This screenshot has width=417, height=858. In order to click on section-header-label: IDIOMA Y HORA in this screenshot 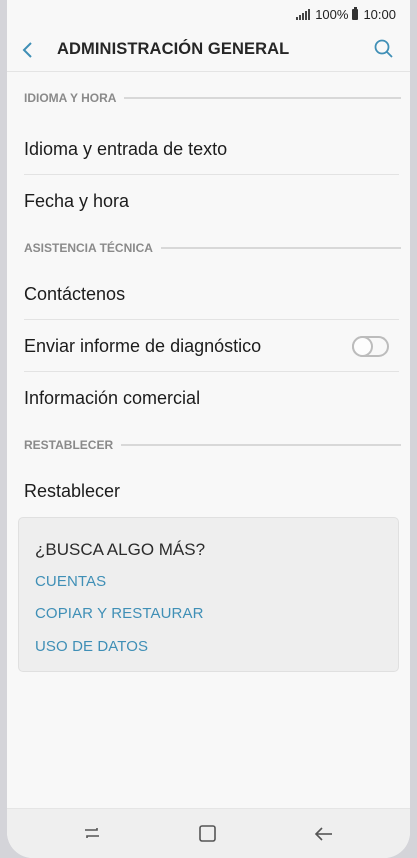, I will do `click(70, 98)`.